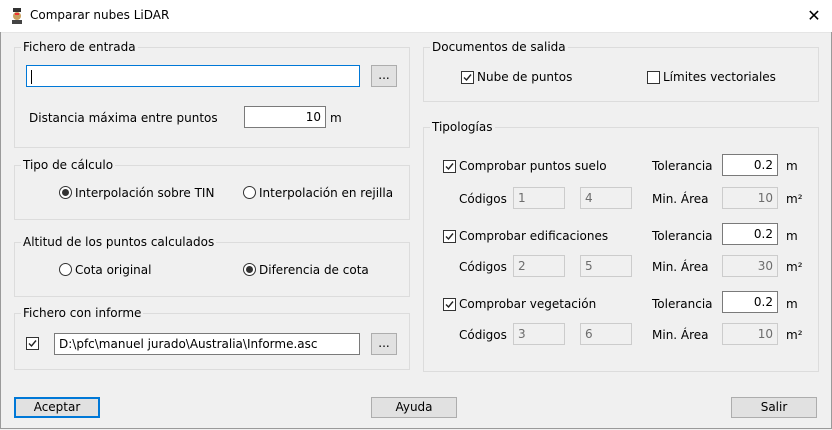 The image size is (832, 430). I want to click on close-icon: ✕, so click(814, 16).